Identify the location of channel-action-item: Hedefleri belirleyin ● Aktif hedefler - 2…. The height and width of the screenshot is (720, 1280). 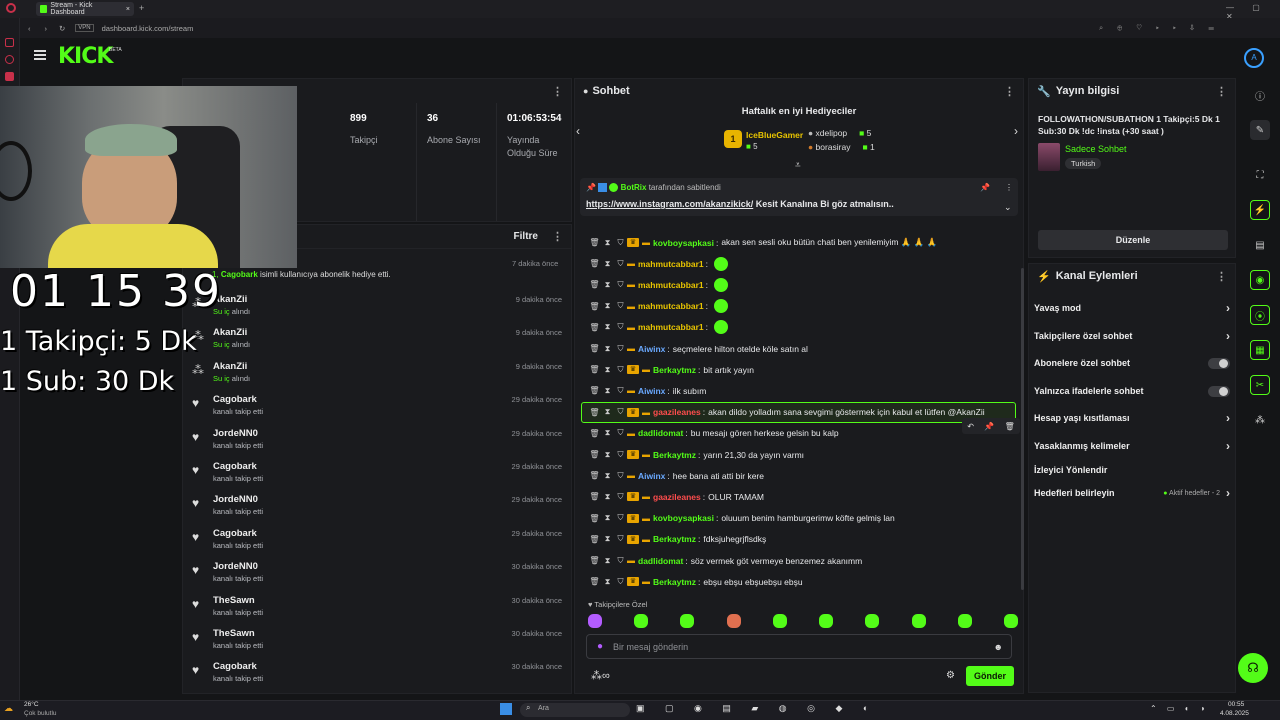
(1132, 493).